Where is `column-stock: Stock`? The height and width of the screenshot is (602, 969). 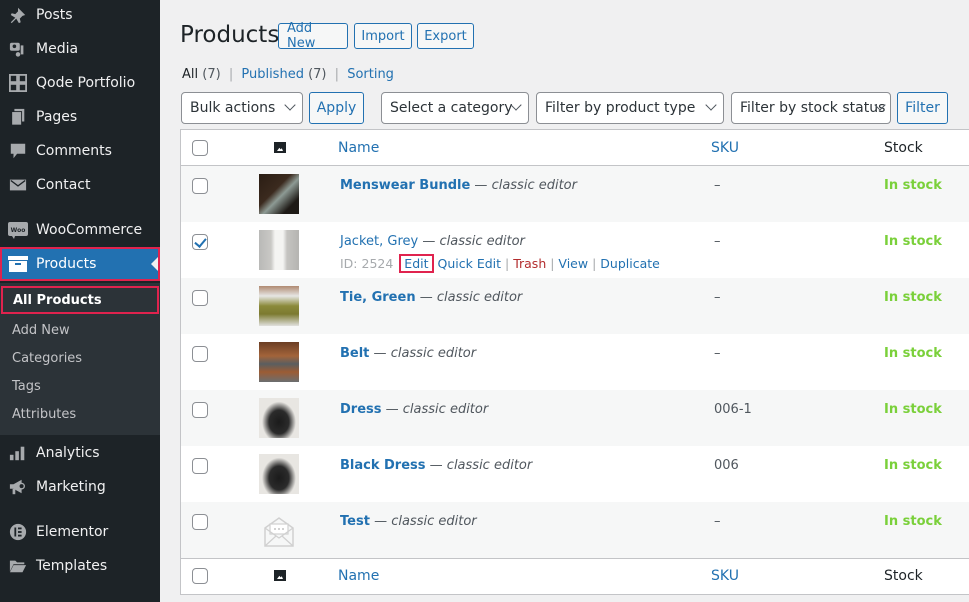 column-stock: Stock is located at coordinates (903, 576).